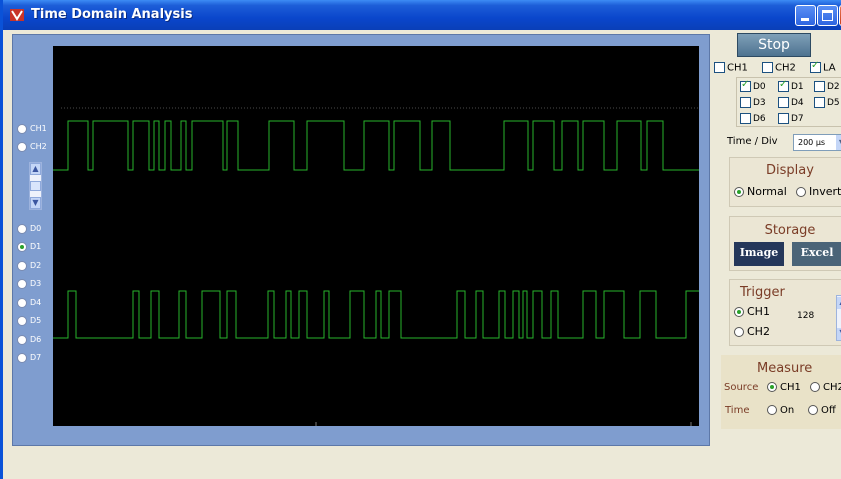 This screenshot has height=479, width=841. I want to click on display-normal-radio: Normal, so click(760, 191).